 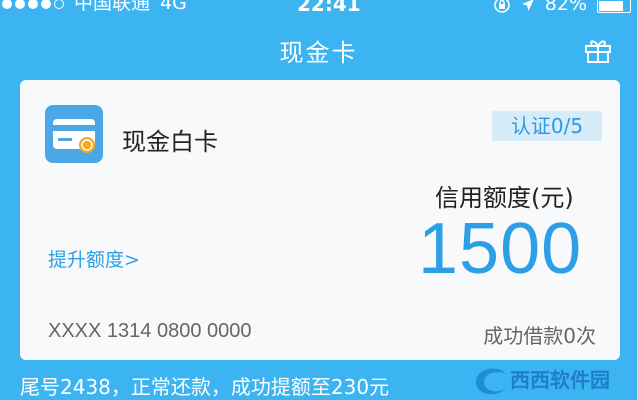 I want to click on watermark-text: 西西软件园, so click(x=560, y=380).